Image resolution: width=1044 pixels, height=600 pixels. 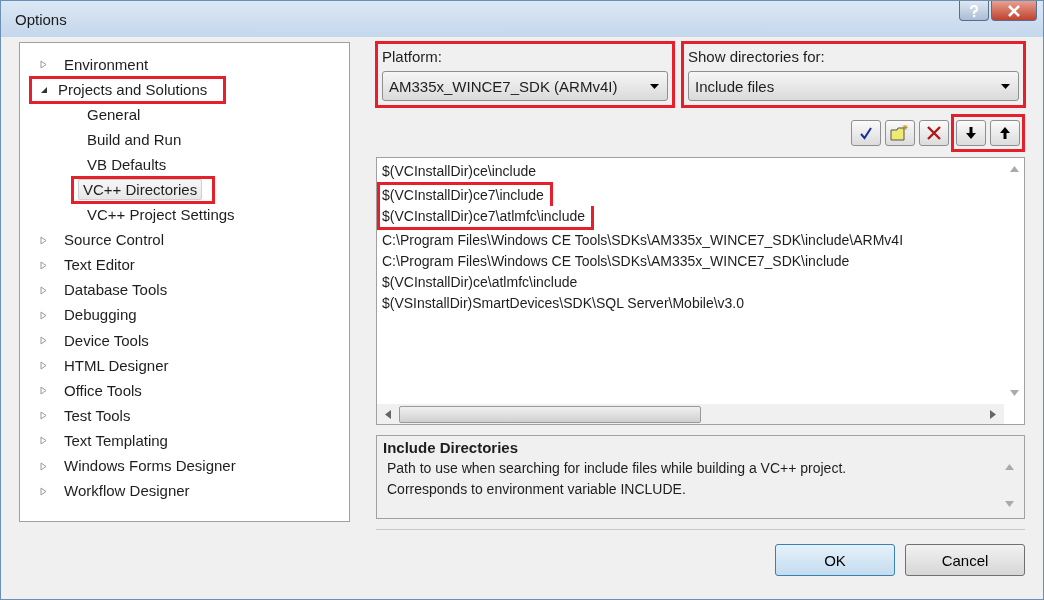 I want to click on help-icon, so click(x=974, y=10).